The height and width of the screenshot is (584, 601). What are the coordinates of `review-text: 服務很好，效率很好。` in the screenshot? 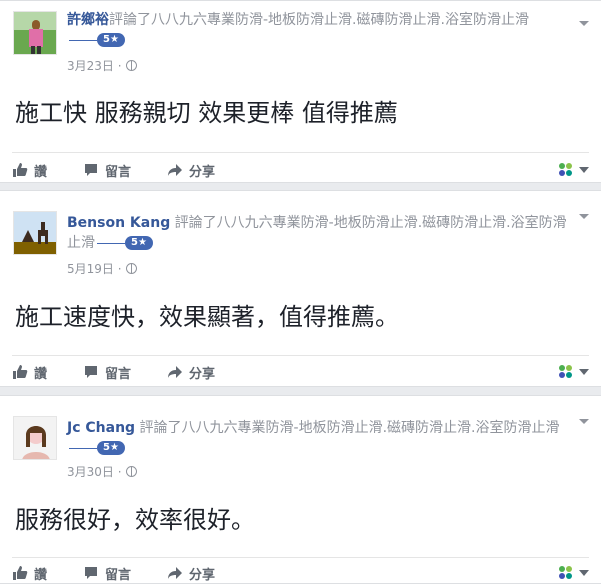 It's located at (135, 520).